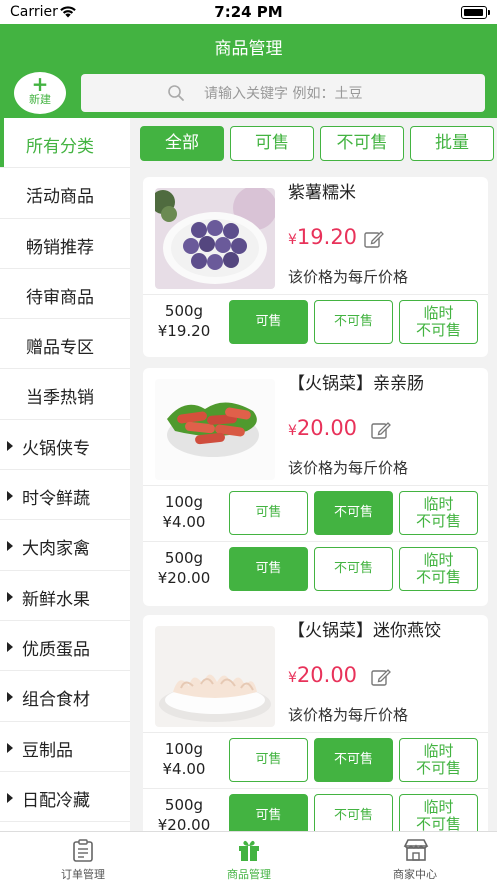 The width and height of the screenshot is (497, 883). I want to click on sidebar-item-label: 畅销推荐, so click(60, 247).